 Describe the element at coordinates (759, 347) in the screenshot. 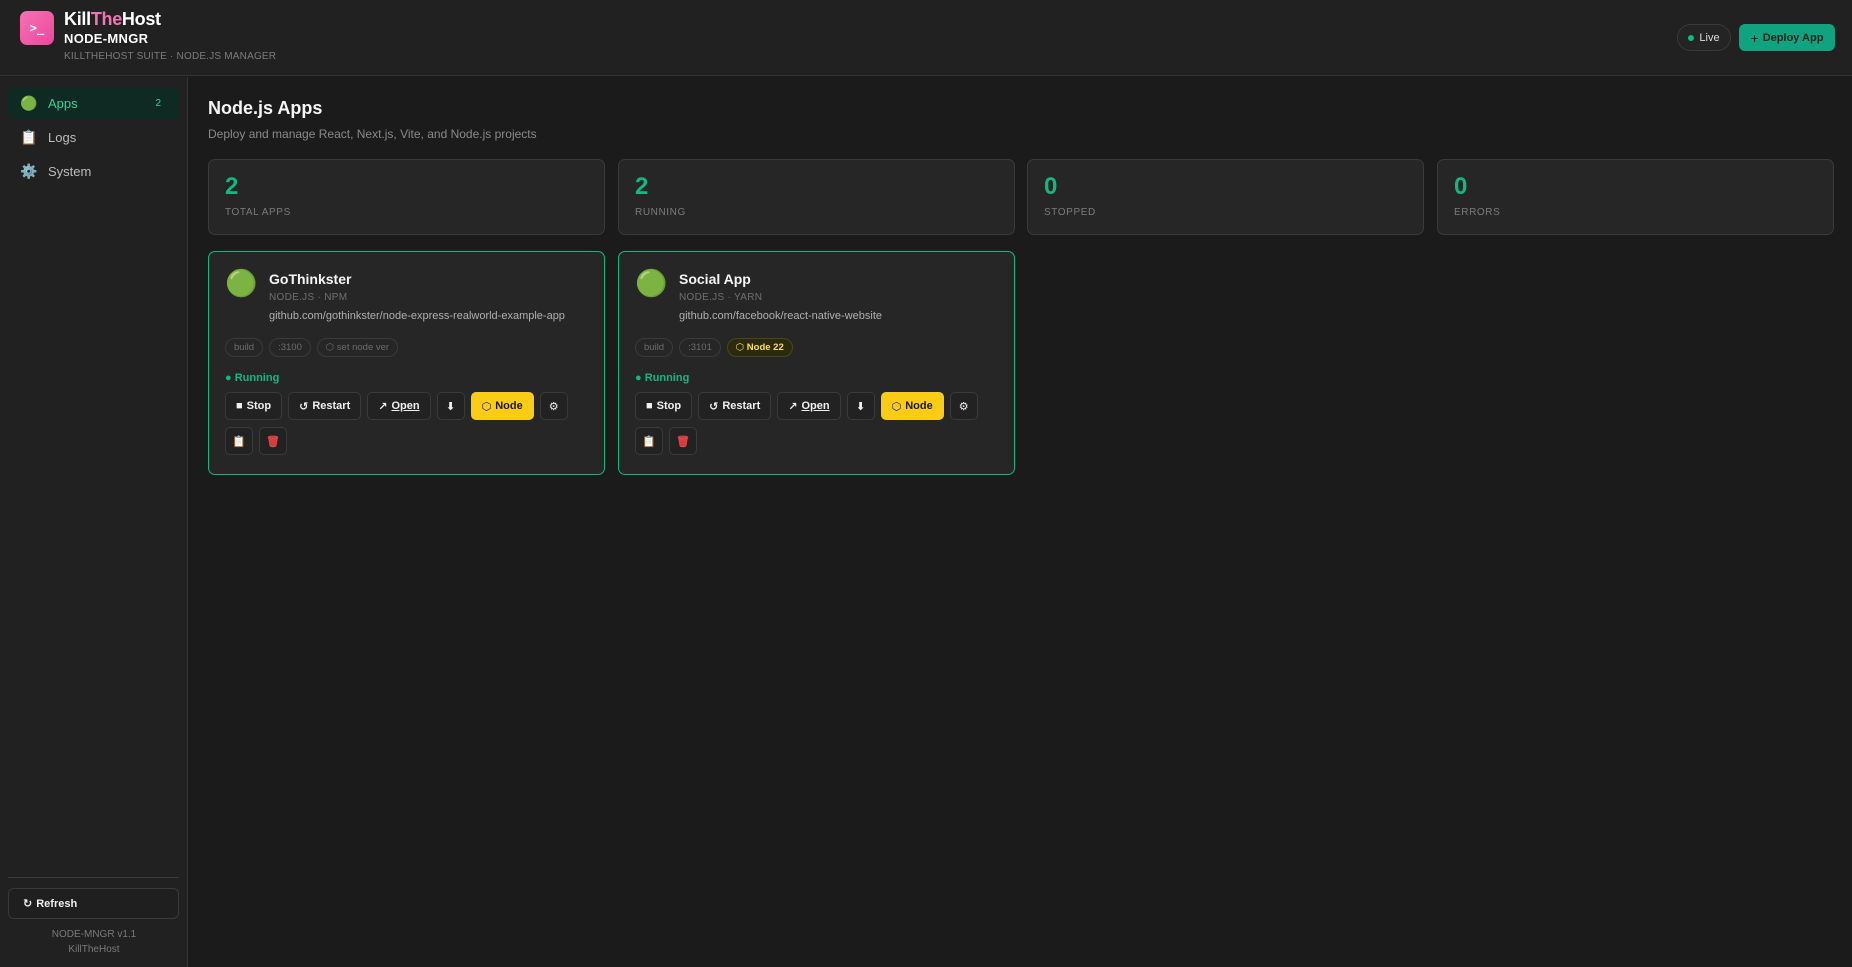

I see `node-version-tag: ⬡ Node 22` at that location.